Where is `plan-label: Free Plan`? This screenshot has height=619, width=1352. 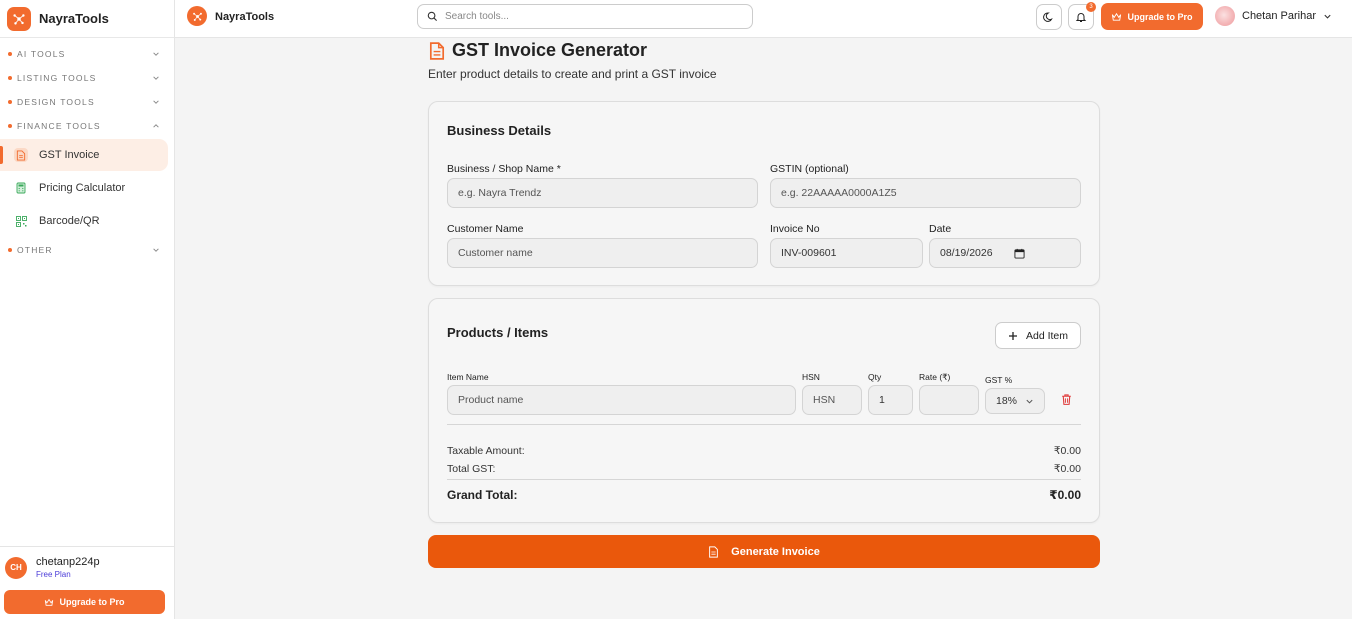 plan-label: Free Plan is located at coordinates (53, 574).